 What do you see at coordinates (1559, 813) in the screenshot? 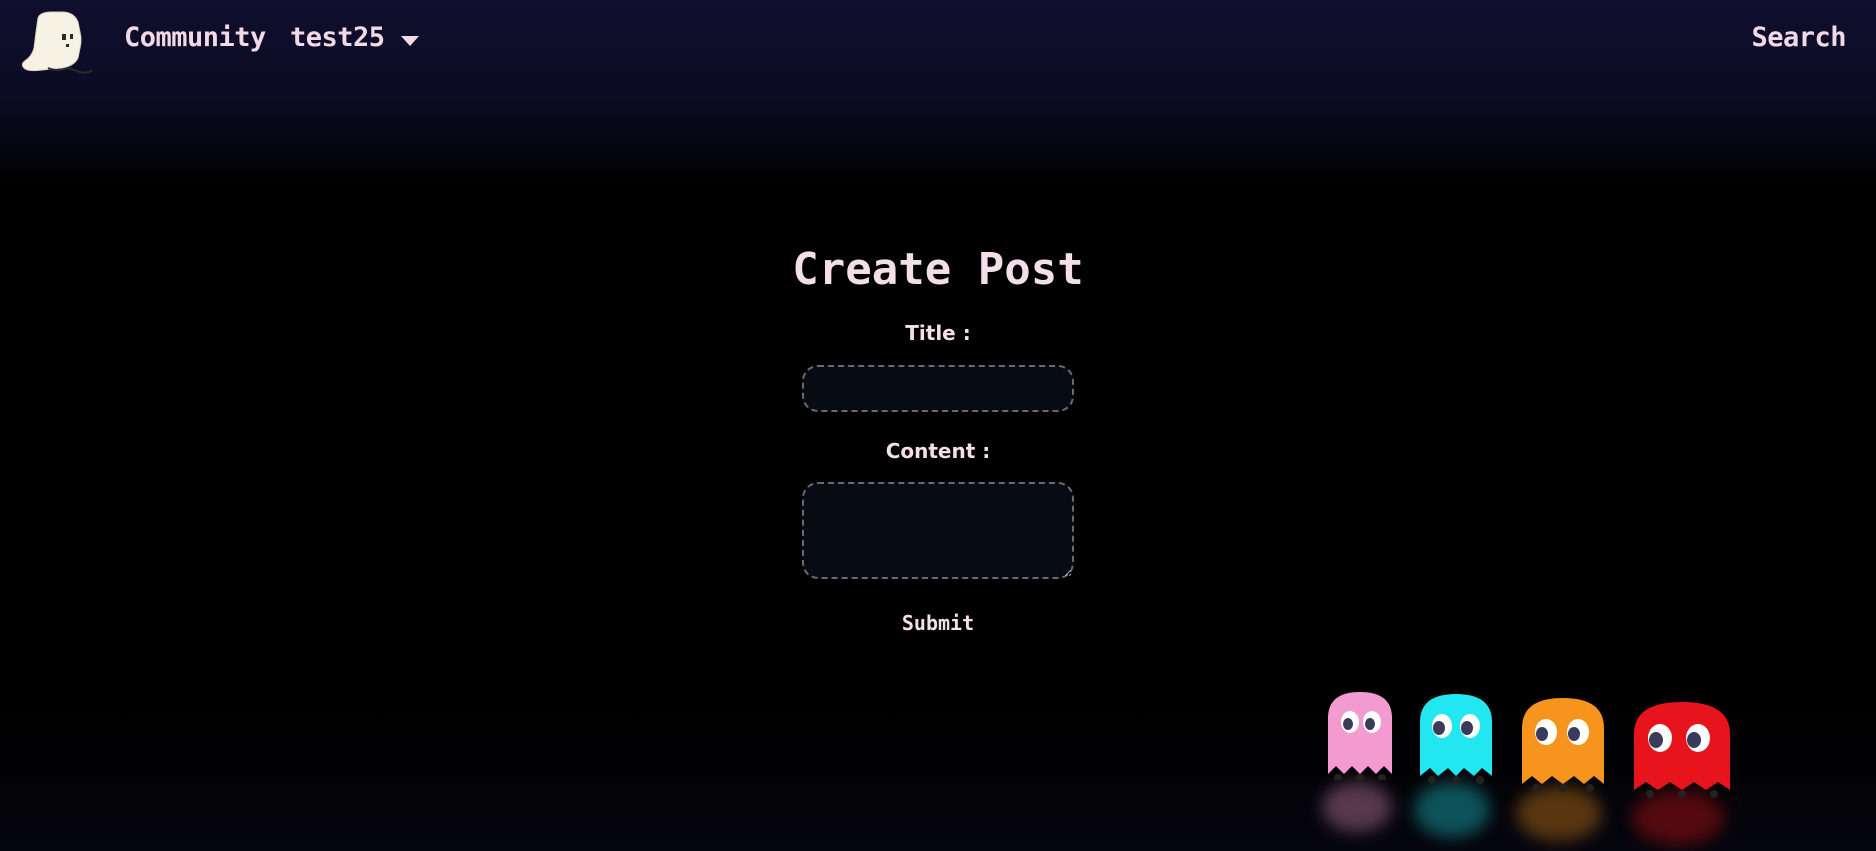
I see `orange-ghost-reflection` at bounding box center [1559, 813].